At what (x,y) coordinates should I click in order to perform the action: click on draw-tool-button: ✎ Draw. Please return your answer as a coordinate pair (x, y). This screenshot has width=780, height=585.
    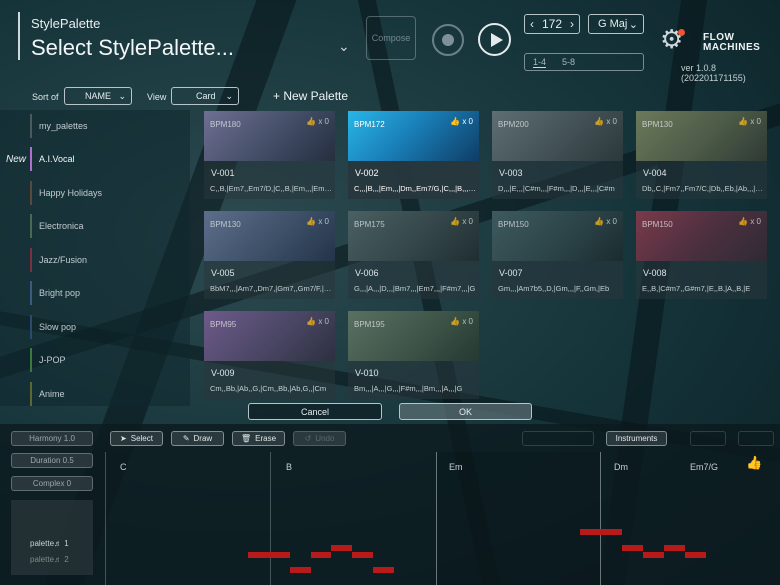
    Looking at the image, I should click on (197, 438).